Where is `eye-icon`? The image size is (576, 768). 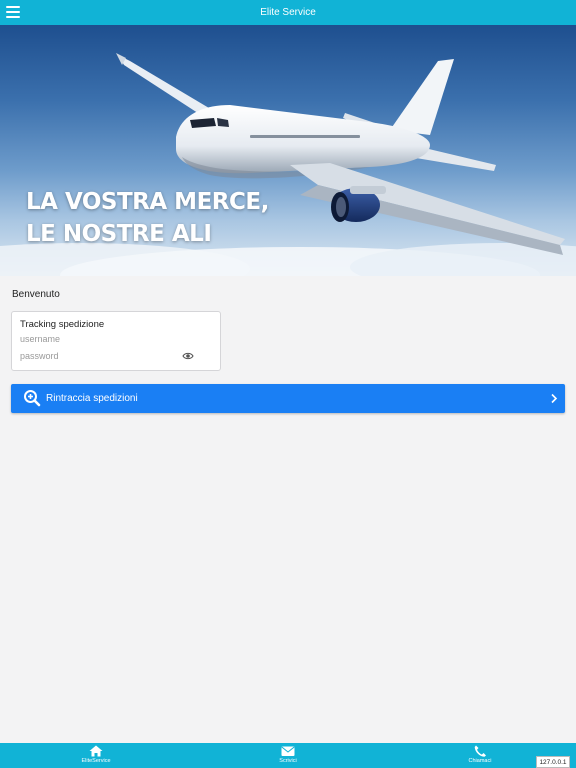
eye-icon is located at coordinates (188, 356).